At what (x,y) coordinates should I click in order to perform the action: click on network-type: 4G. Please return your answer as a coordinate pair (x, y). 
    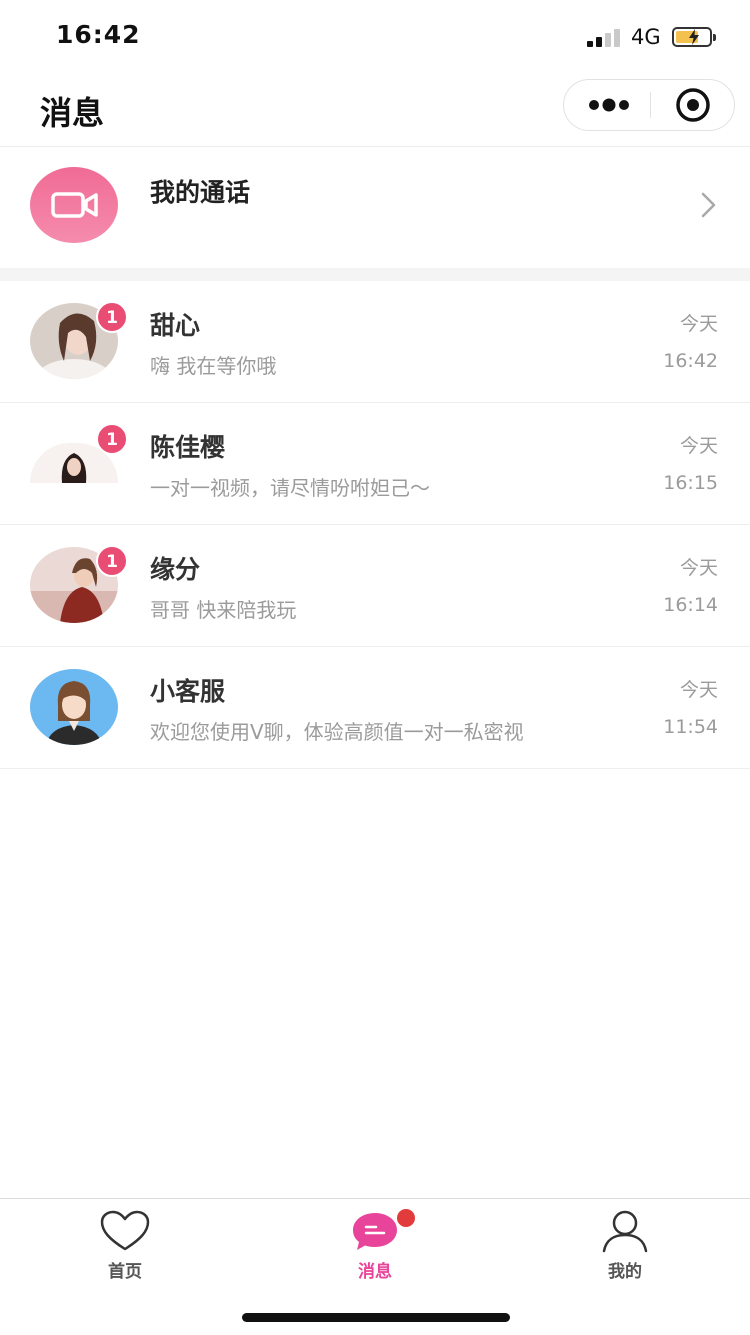
    Looking at the image, I should click on (646, 37).